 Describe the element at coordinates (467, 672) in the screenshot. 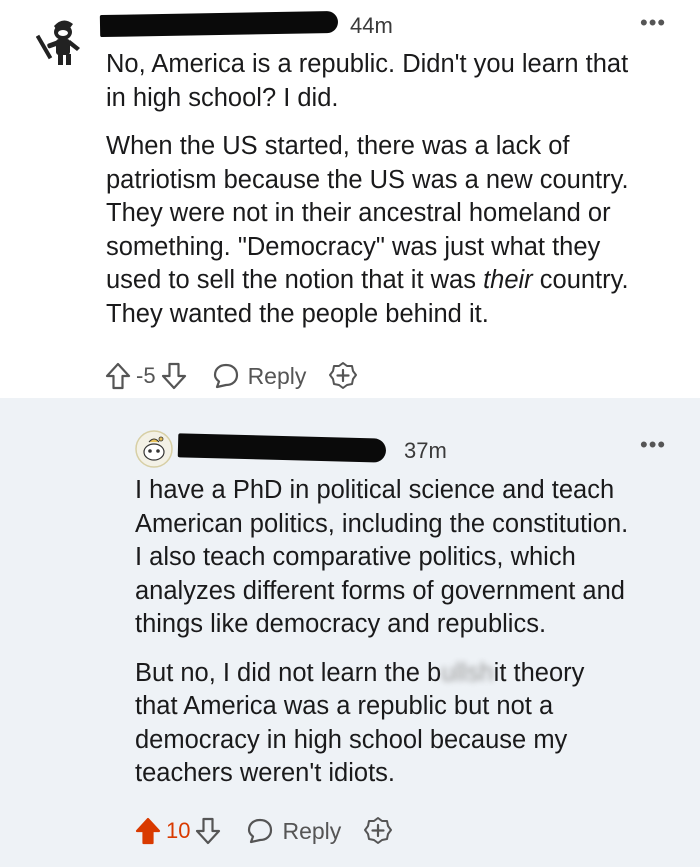

I see `censored-word: ullsh` at that location.